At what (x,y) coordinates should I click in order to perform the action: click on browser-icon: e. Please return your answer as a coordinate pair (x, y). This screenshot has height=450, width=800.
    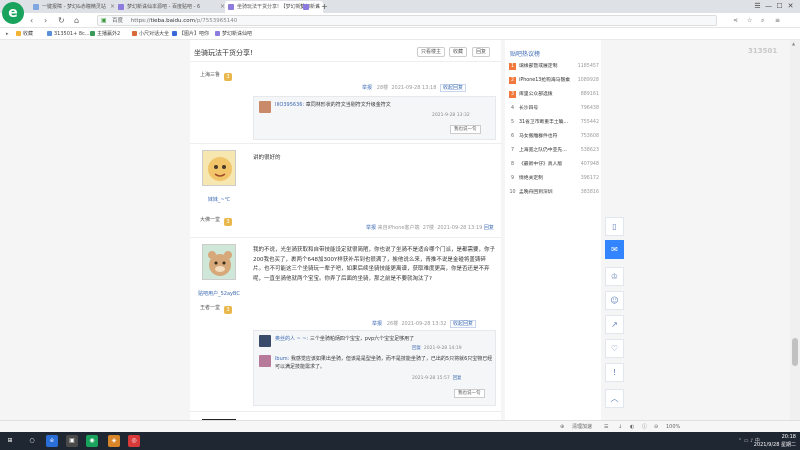
    Looking at the image, I should click on (52, 441).